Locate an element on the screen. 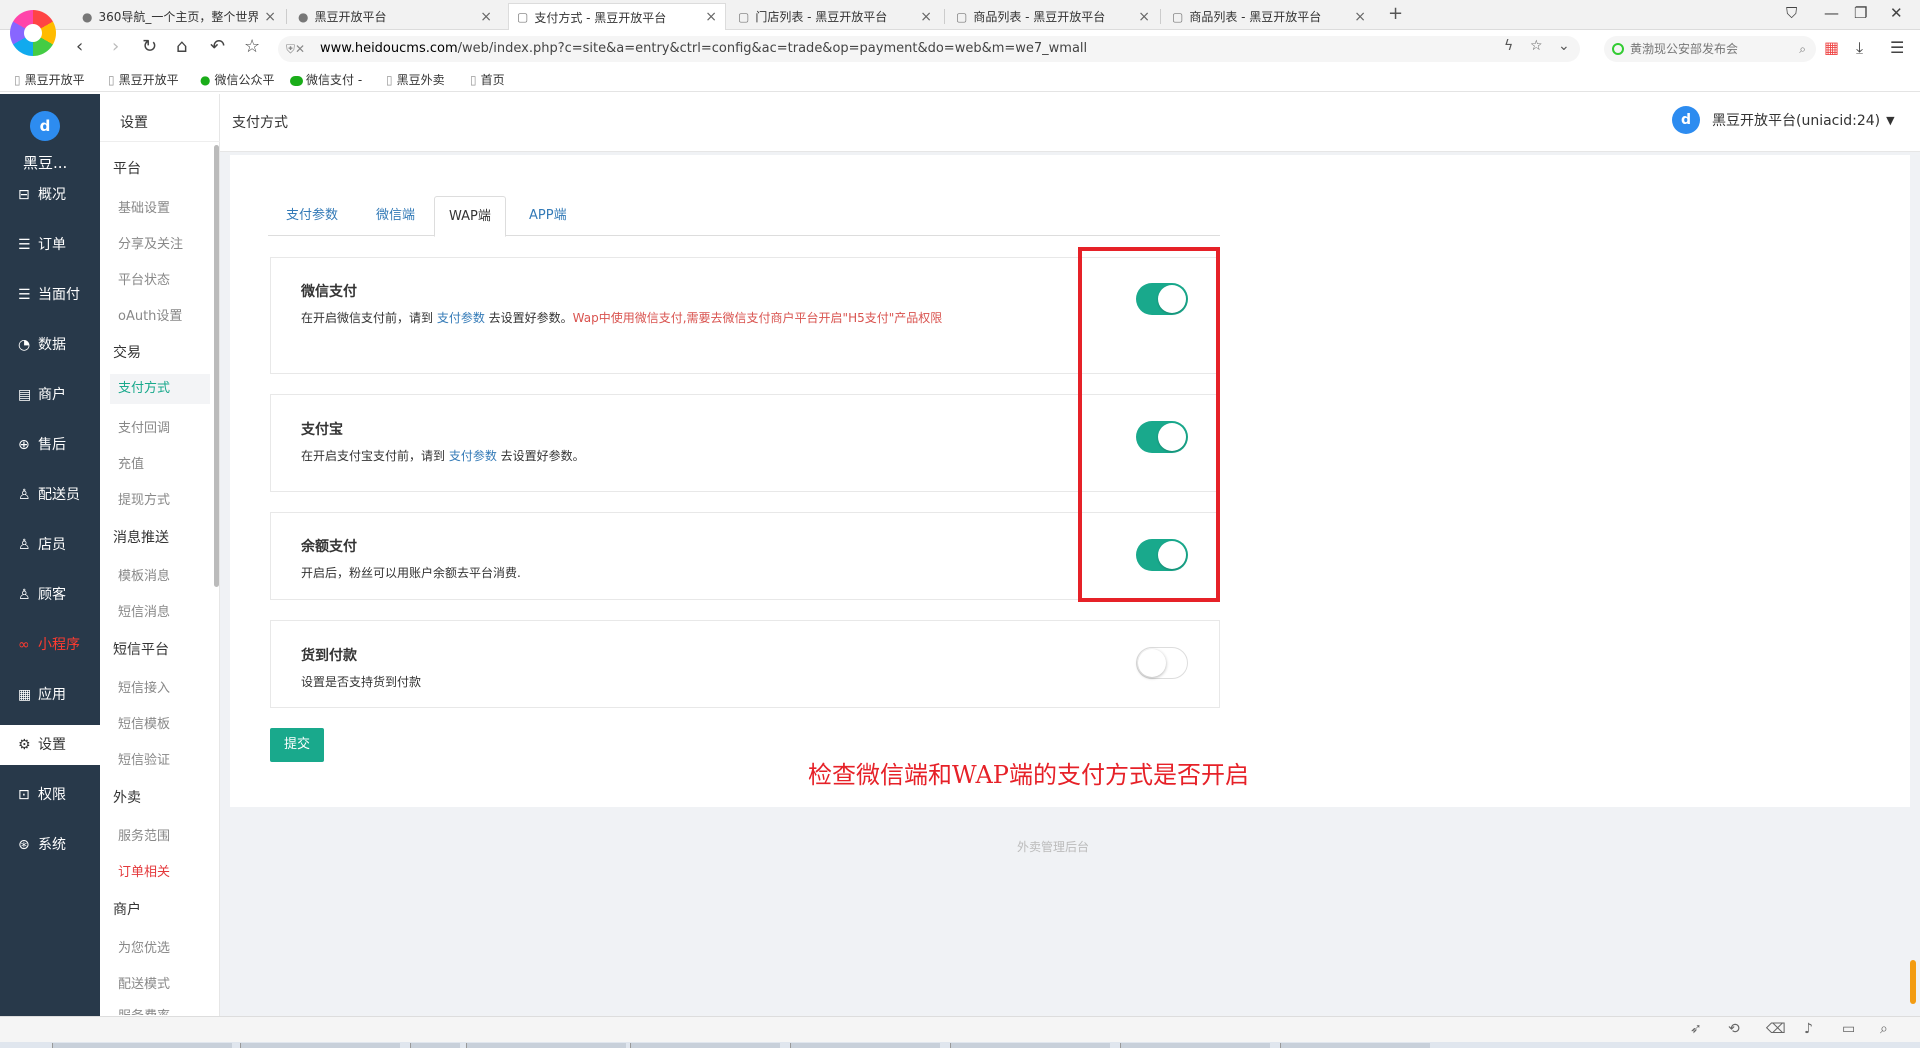  sidebar-item-courier: ♙ 配送员 is located at coordinates (50, 495).